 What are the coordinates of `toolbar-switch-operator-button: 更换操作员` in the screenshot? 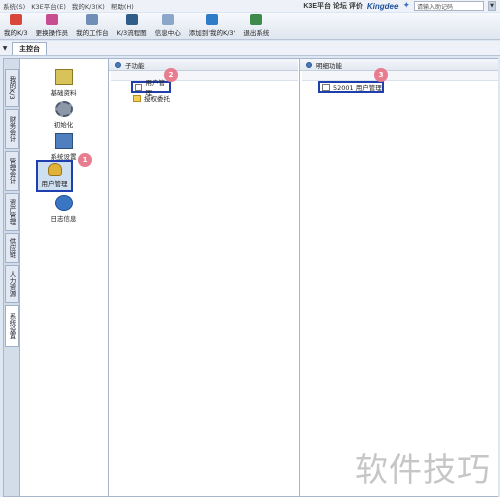 It's located at (52, 26).